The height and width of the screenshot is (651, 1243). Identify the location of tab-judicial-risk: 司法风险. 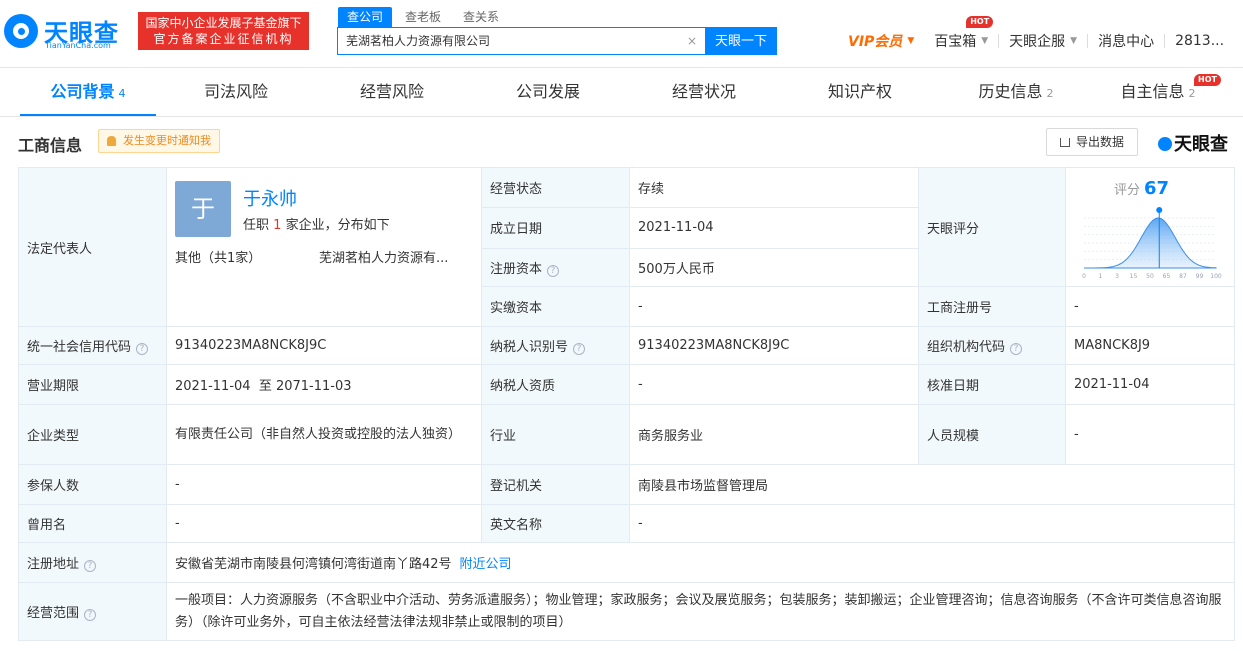
(236, 92).